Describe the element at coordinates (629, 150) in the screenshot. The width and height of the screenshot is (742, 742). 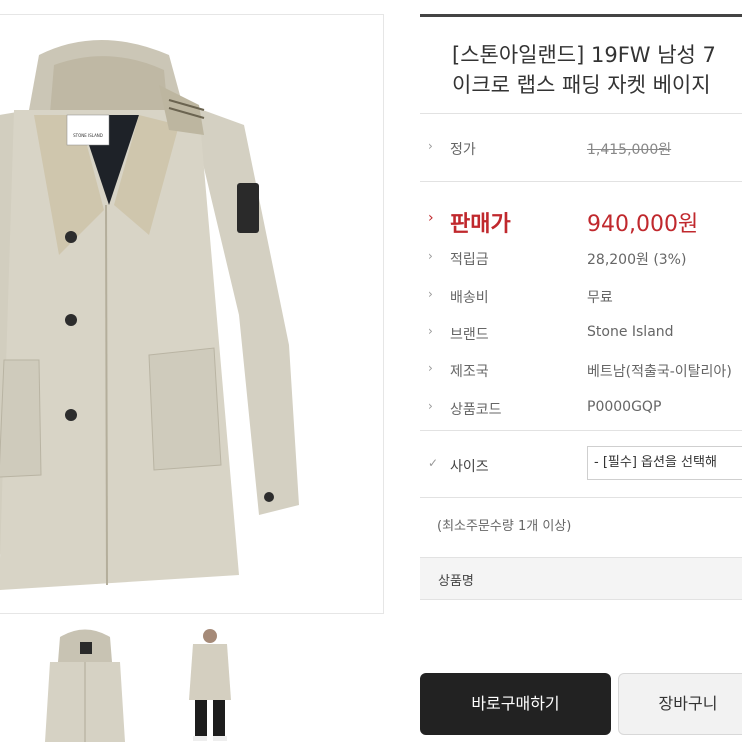
I see `list-price-value: 1,415,000원` at that location.